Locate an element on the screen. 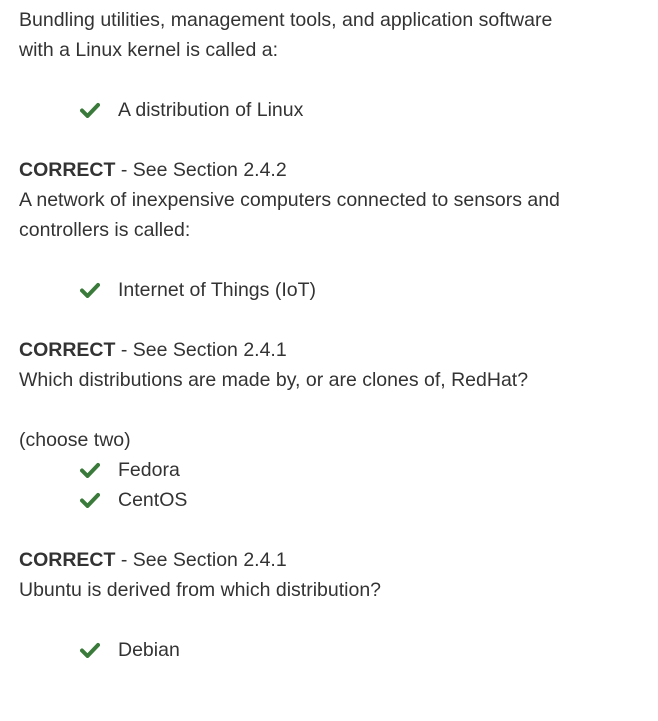 The image size is (658, 721). selected-answer: Internet of Things (IoT) is located at coordinates (329, 290).